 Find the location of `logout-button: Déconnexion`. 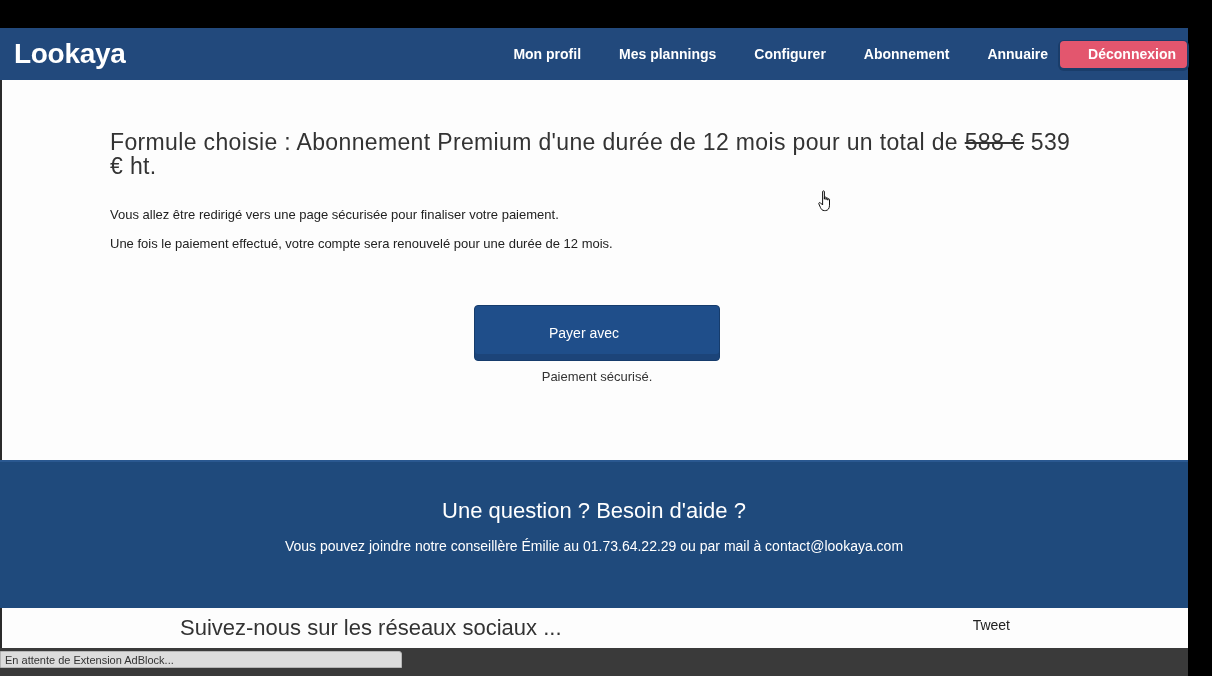

logout-button: Déconnexion is located at coordinates (1123, 54).